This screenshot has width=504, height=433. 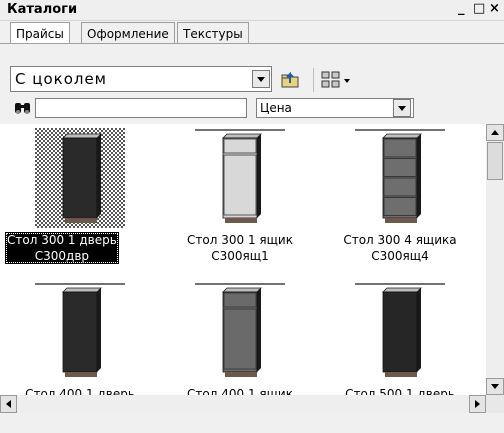 I want to click on vertical-scrollbar, so click(x=495, y=259).